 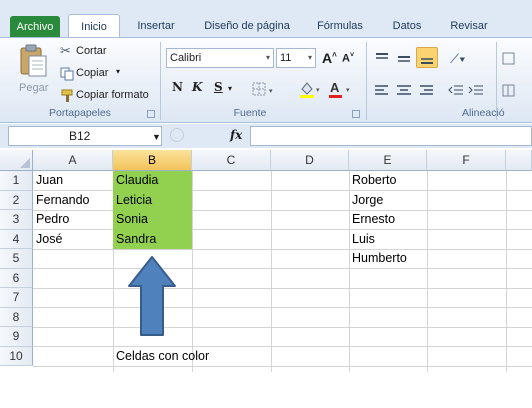 I want to click on tab-datos: Datos, so click(x=407, y=26).